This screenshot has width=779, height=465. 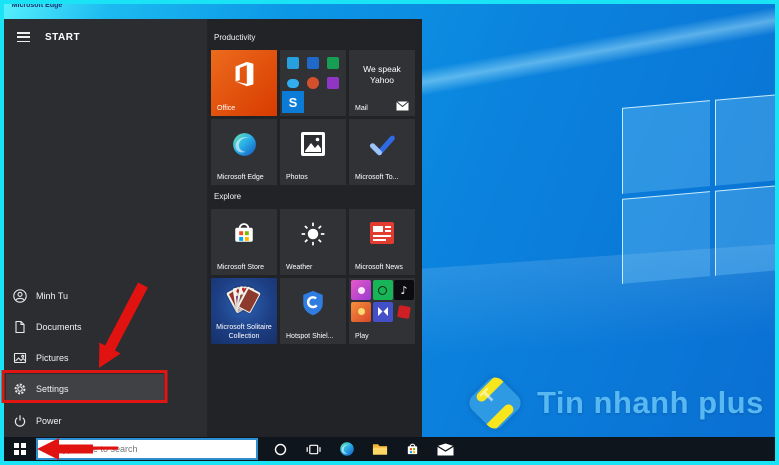 What do you see at coordinates (235, 37) in the screenshot?
I see `section-productivity: Productivity` at bounding box center [235, 37].